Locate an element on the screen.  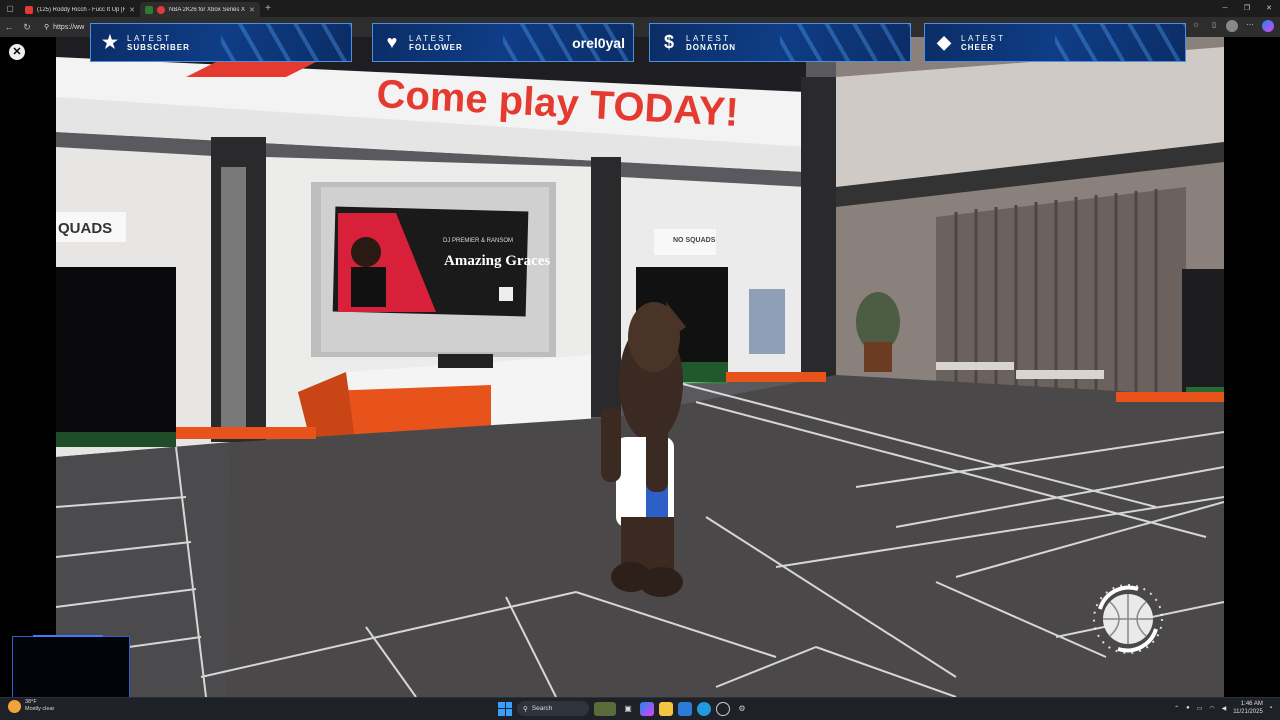
weather-desc: Mostly clear is located at coordinates (40, 709).